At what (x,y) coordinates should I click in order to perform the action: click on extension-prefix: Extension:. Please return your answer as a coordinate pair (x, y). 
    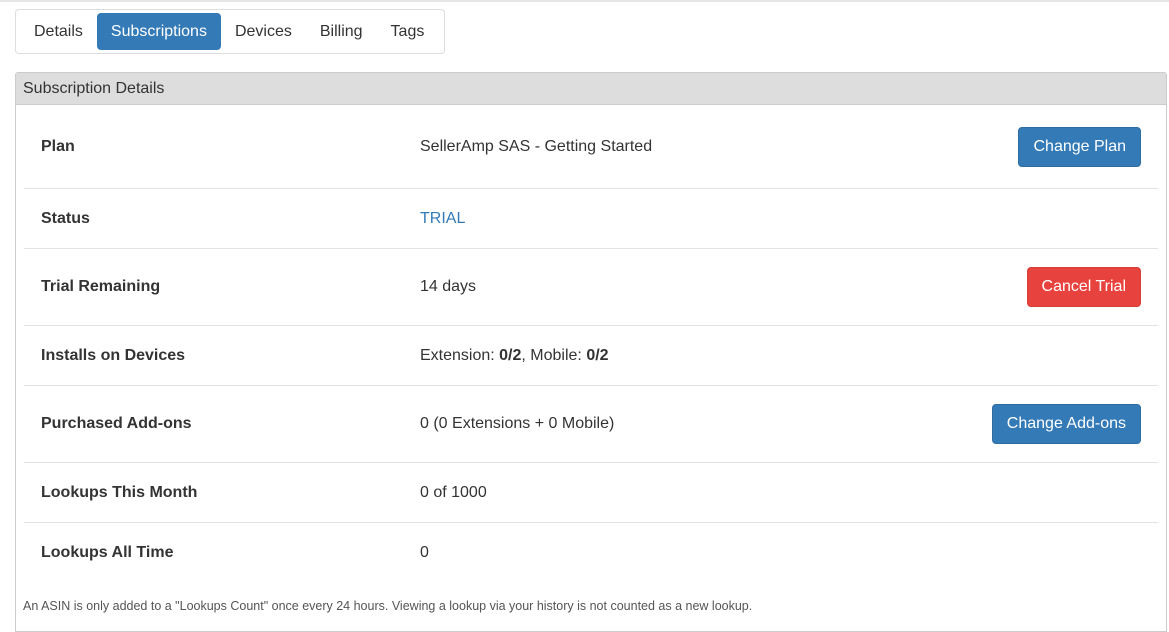
    Looking at the image, I should click on (460, 355).